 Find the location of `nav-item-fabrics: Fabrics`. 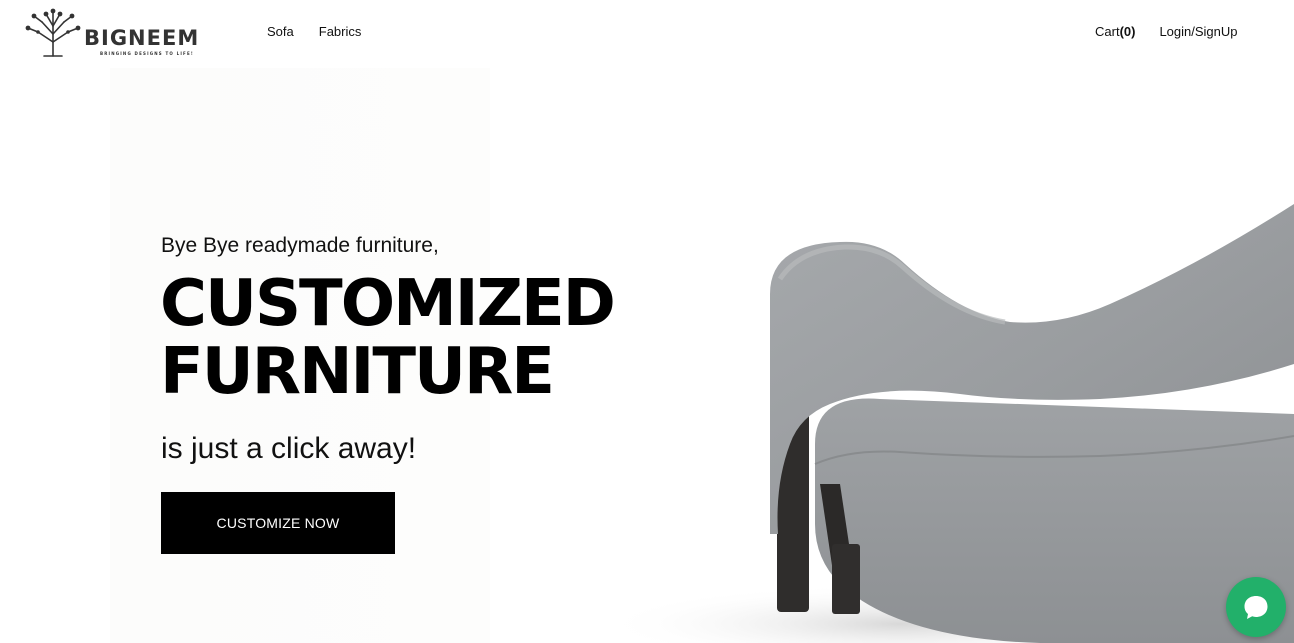

nav-item-fabrics: Fabrics is located at coordinates (340, 31).